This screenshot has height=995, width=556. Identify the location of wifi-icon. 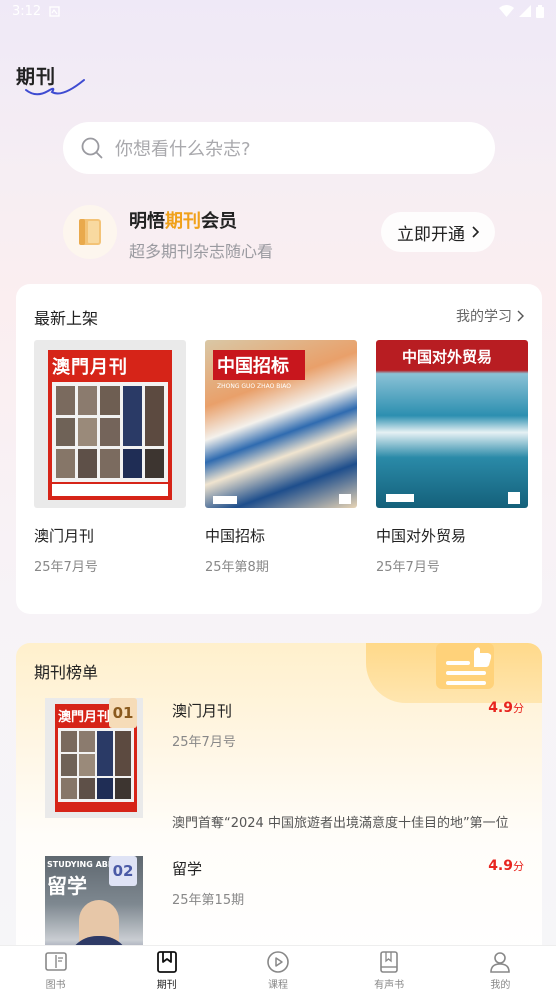
(506, 11).